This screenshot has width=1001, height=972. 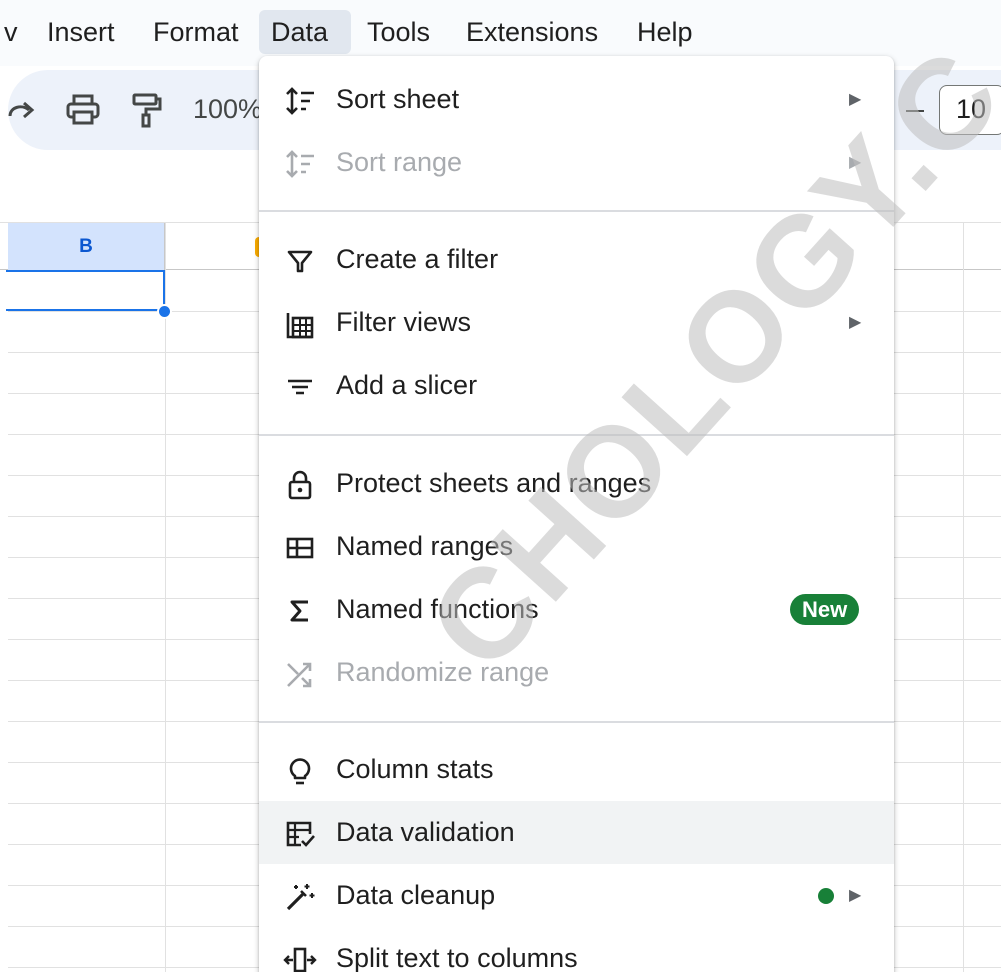 What do you see at coordinates (300, 485) in the screenshot?
I see `lock-icon` at bounding box center [300, 485].